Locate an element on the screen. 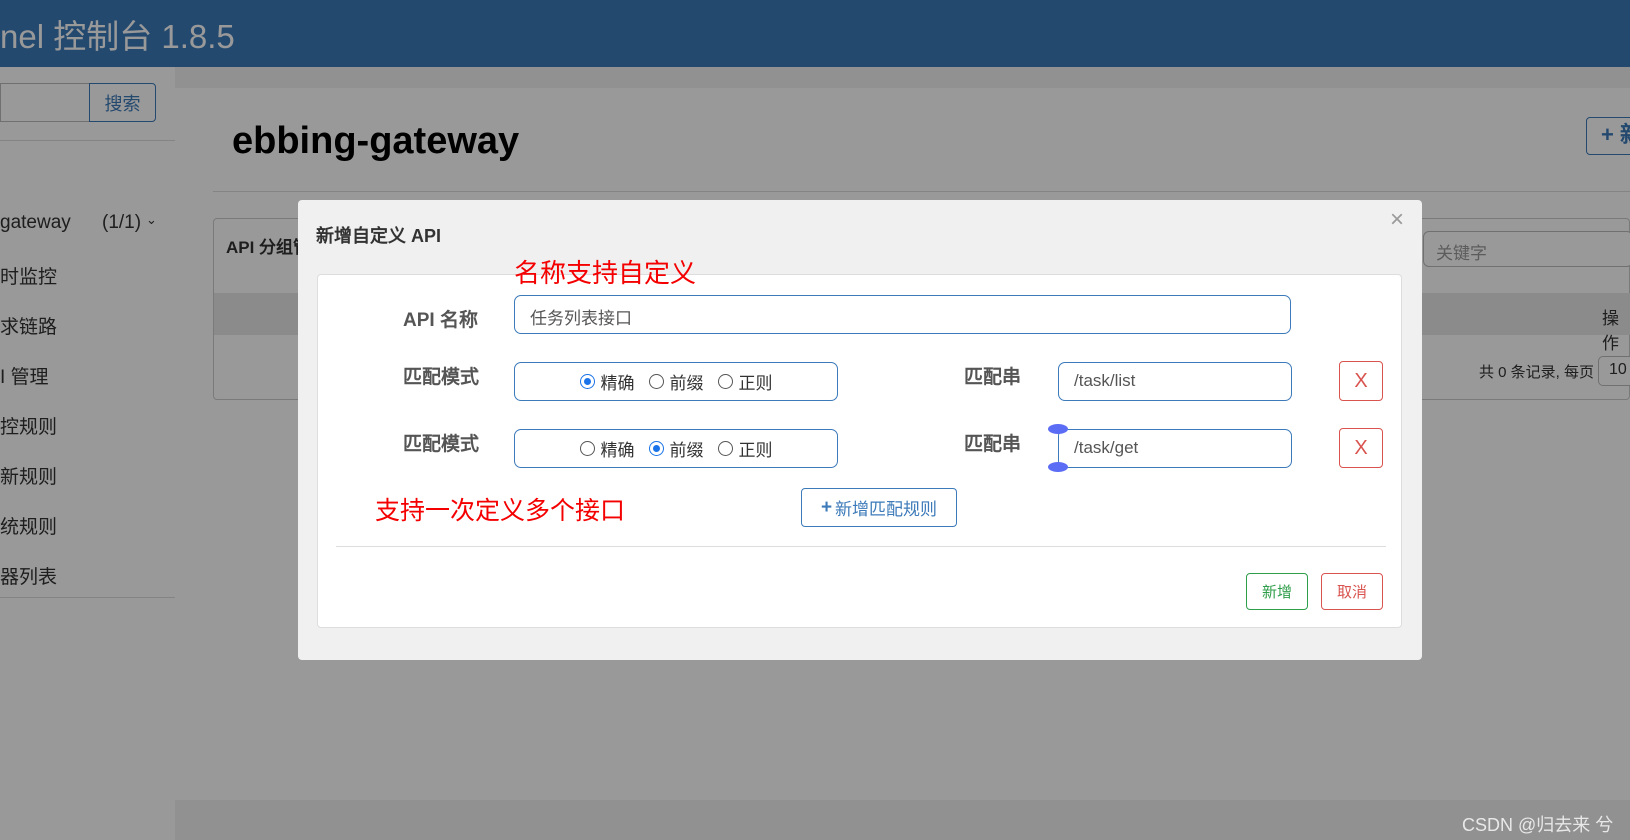 This screenshot has height=840, width=1630. pattern-input: /task/list is located at coordinates (1175, 381).